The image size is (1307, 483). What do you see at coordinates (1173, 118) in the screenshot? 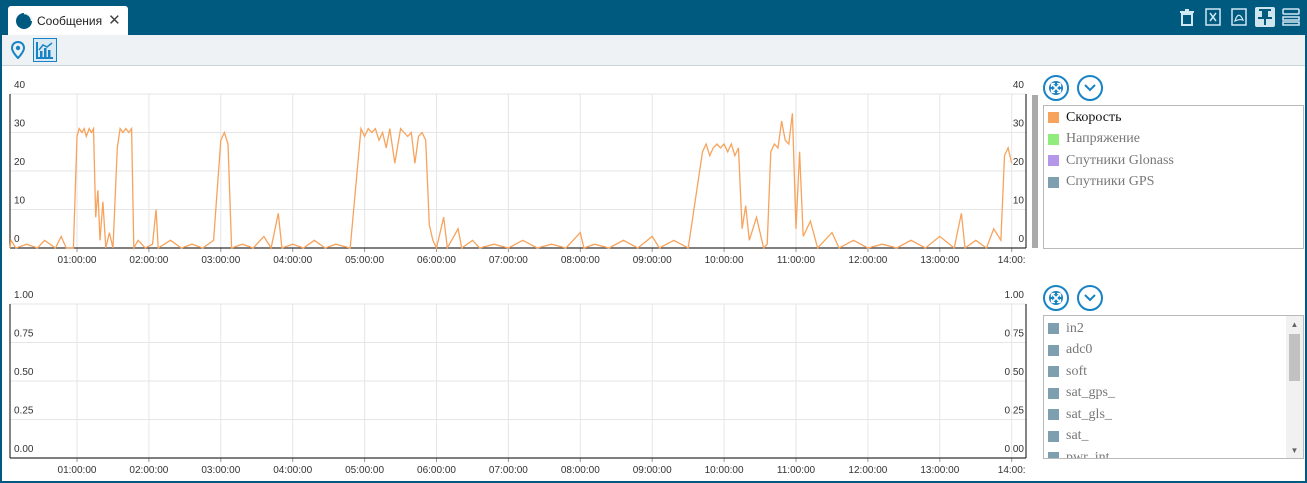
I see `legend-item: Скорость` at bounding box center [1173, 118].